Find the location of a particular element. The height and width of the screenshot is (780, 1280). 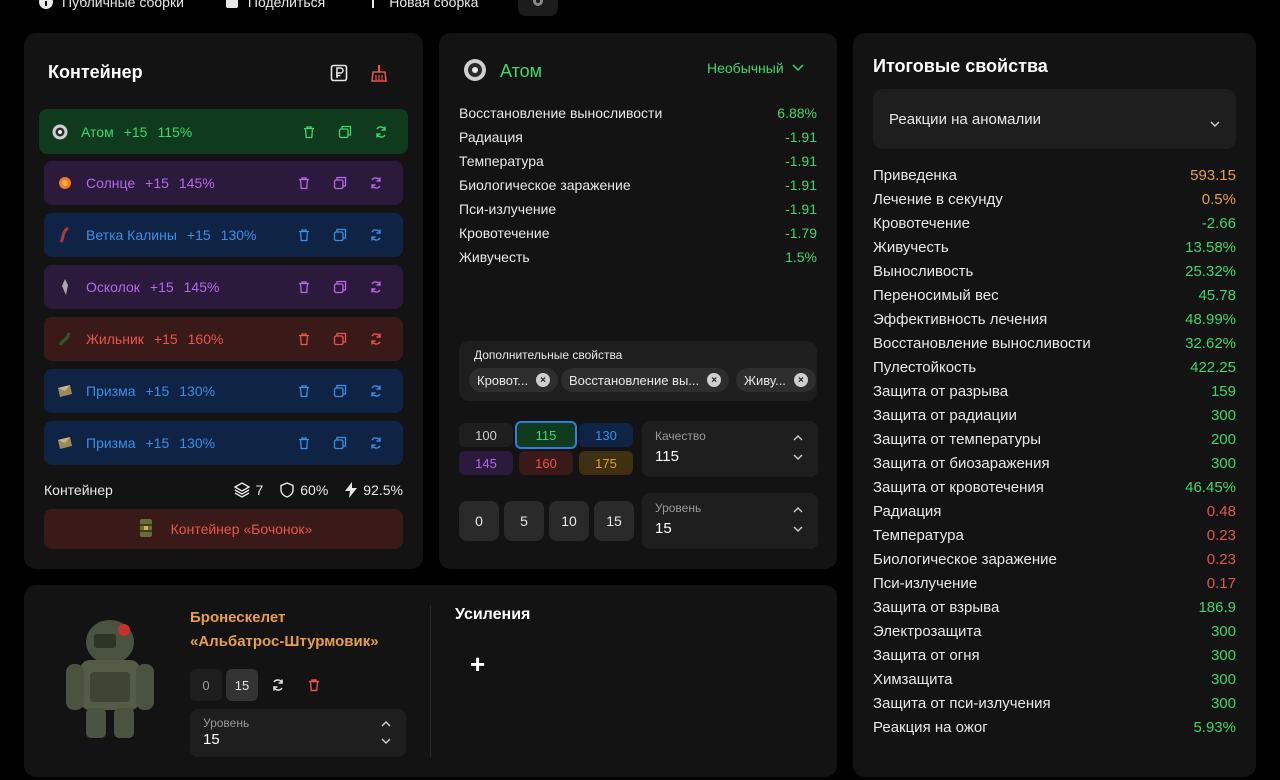

artifact-header: Атом is located at coordinates (502, 71).